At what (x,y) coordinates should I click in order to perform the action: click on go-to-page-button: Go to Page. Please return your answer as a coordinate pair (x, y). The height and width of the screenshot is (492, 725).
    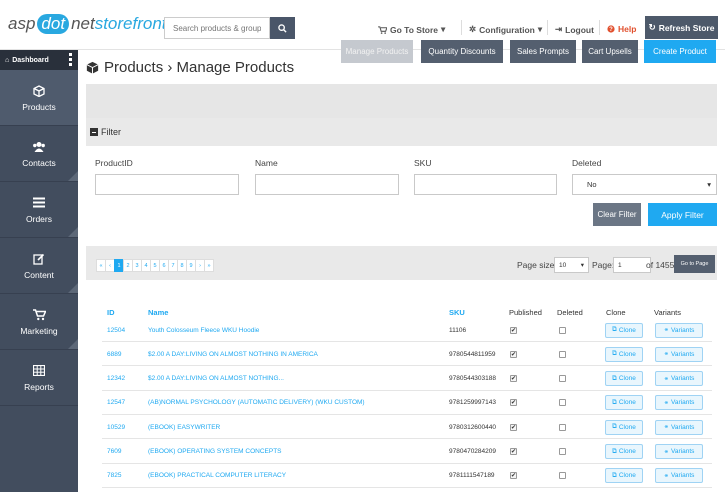
    Looking at the image, I should click on (694, 264).